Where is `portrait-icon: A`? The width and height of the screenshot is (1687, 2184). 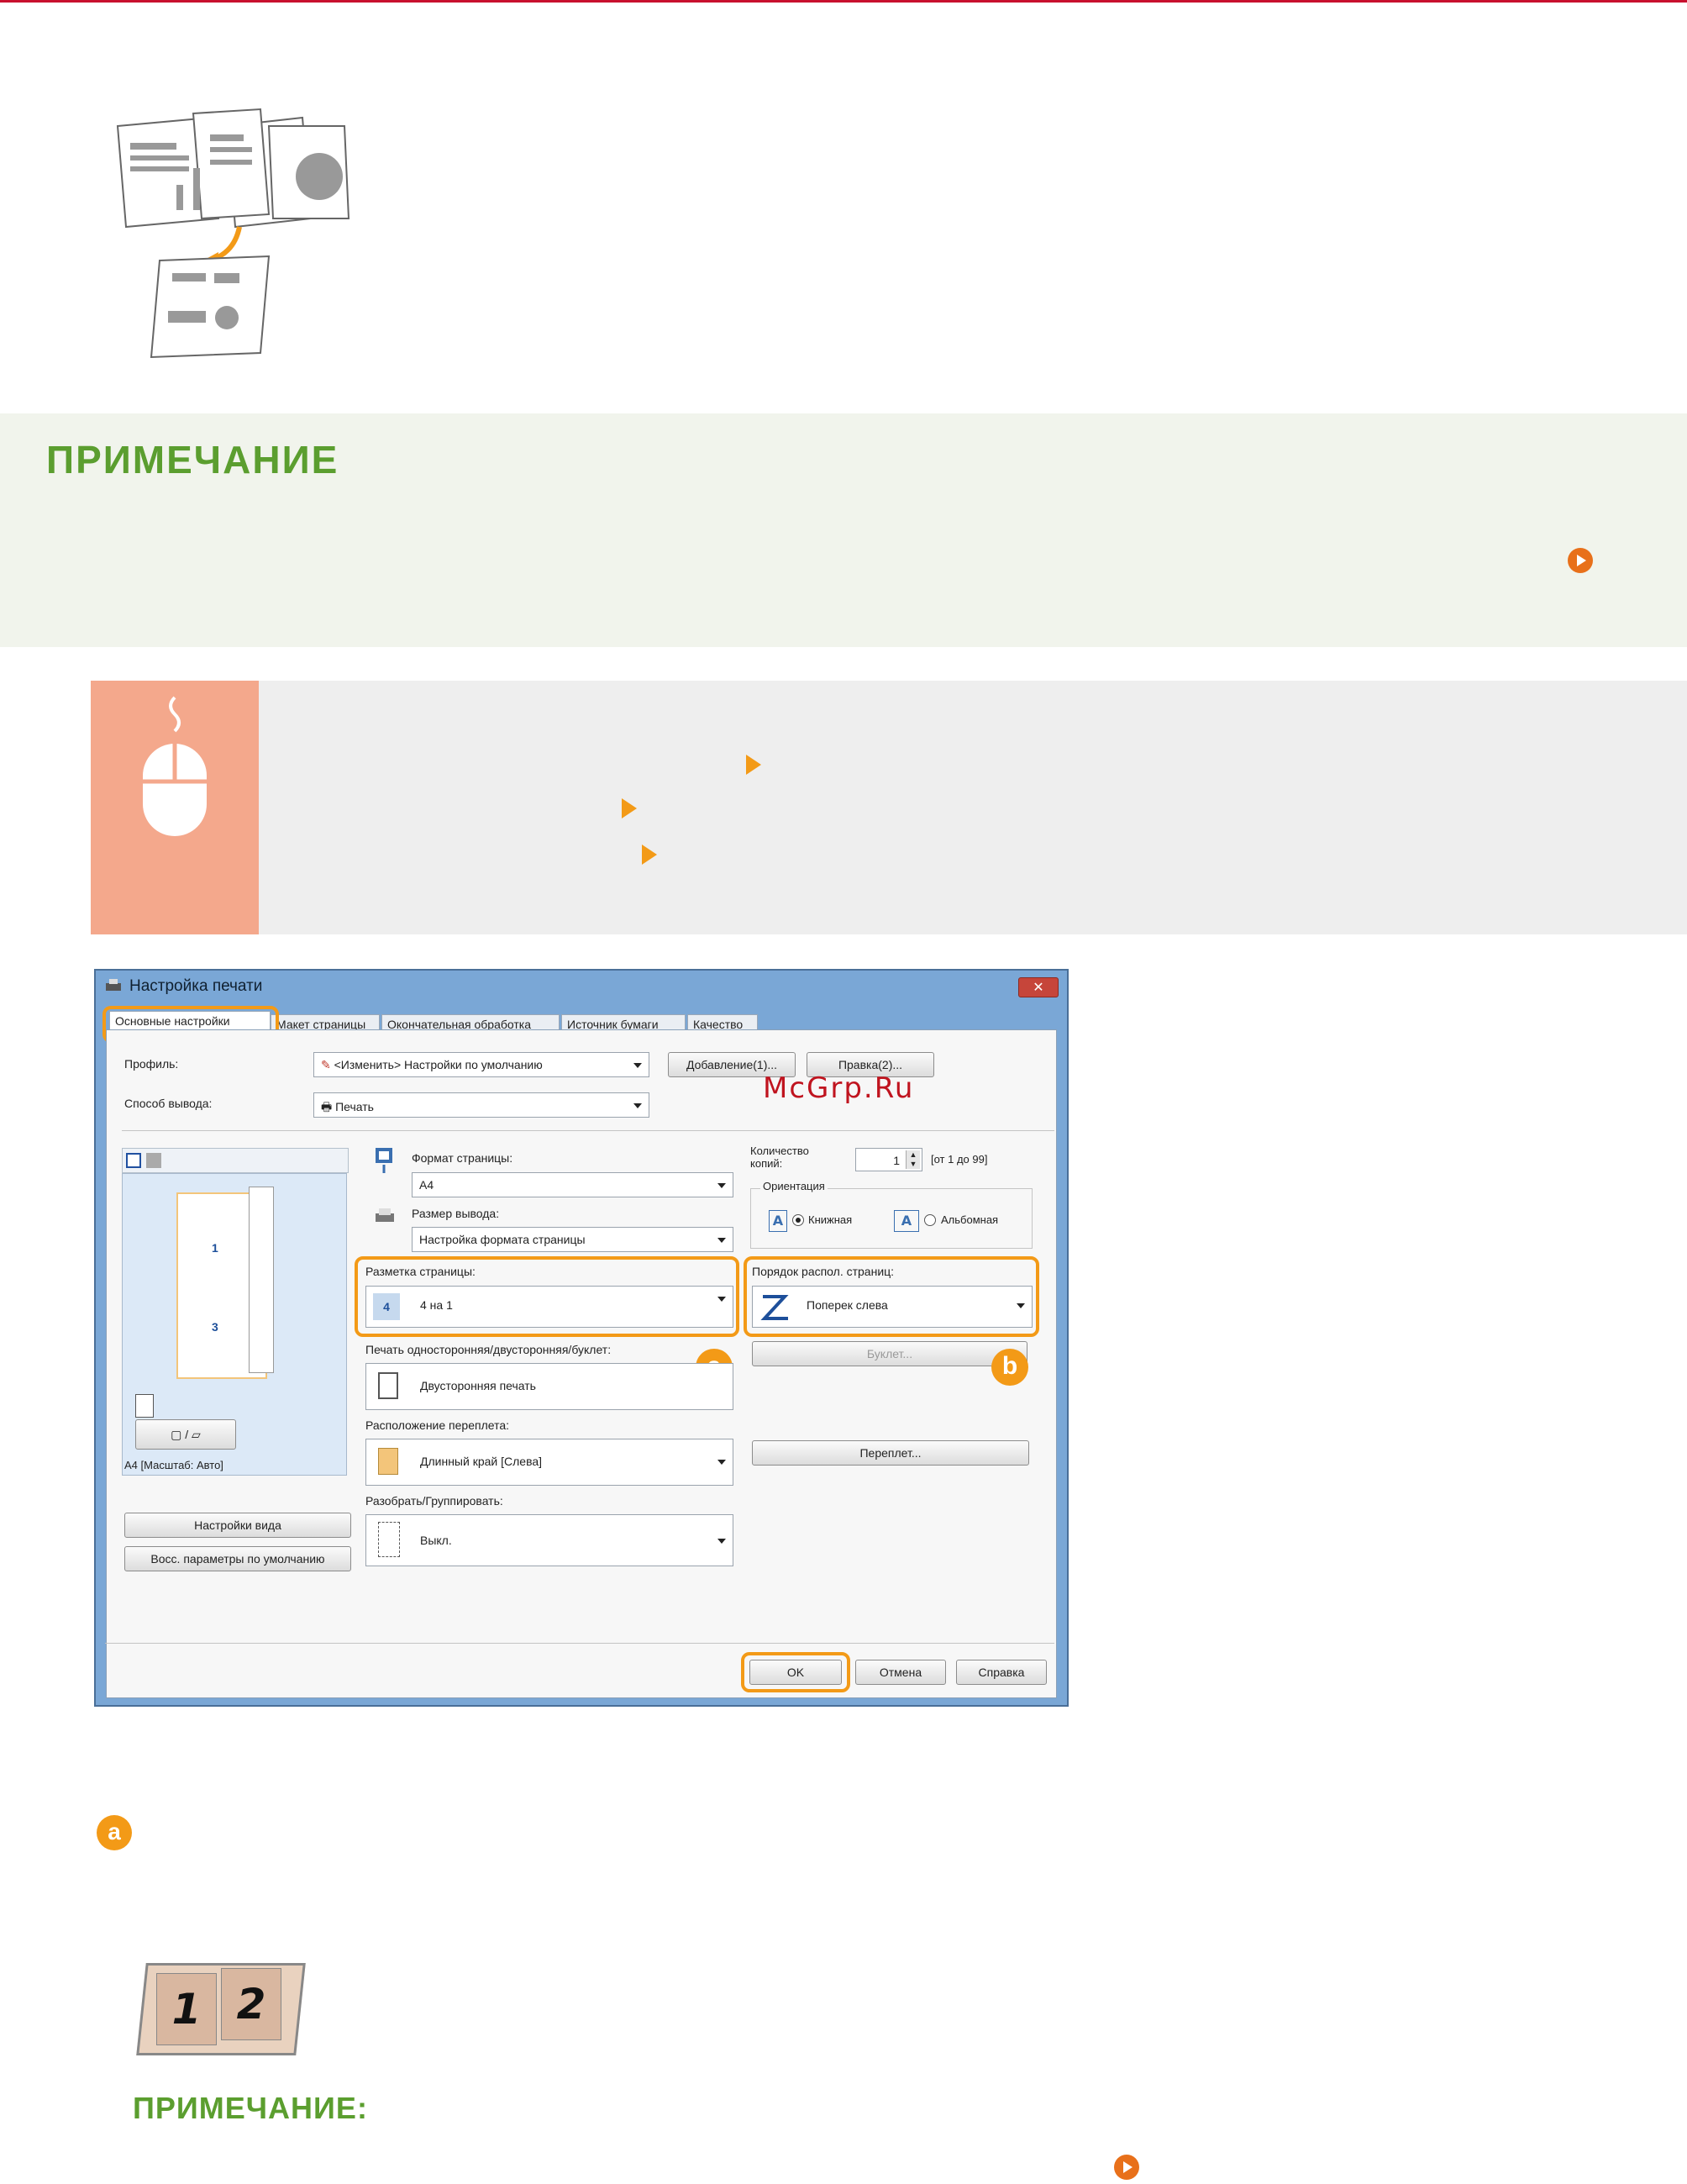 portrait-icon: A is located at coordinates (778, 1221).